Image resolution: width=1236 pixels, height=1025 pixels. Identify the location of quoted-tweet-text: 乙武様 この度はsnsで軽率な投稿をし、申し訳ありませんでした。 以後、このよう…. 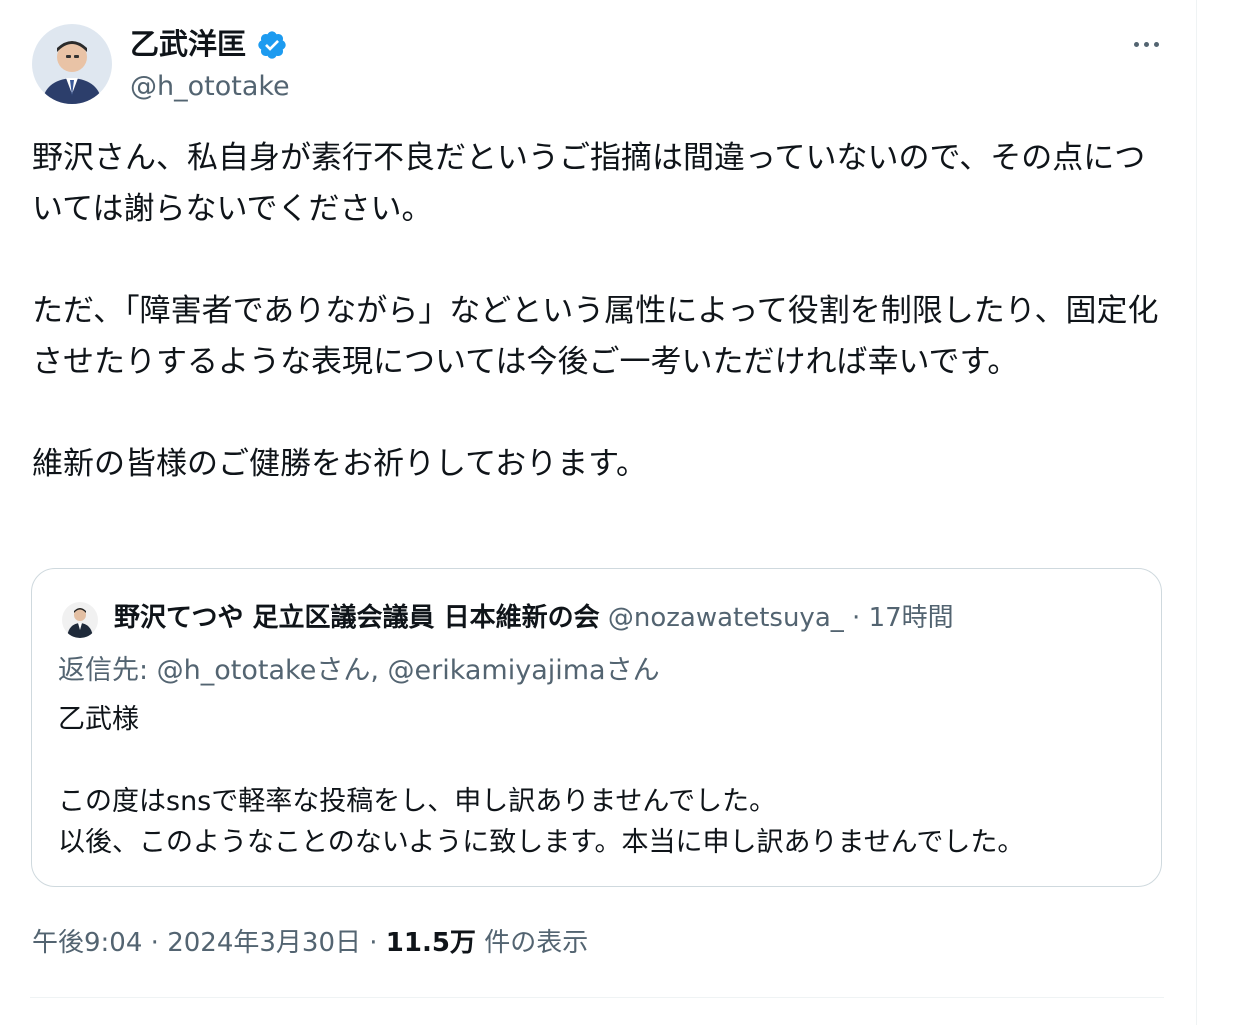
(541, 781).